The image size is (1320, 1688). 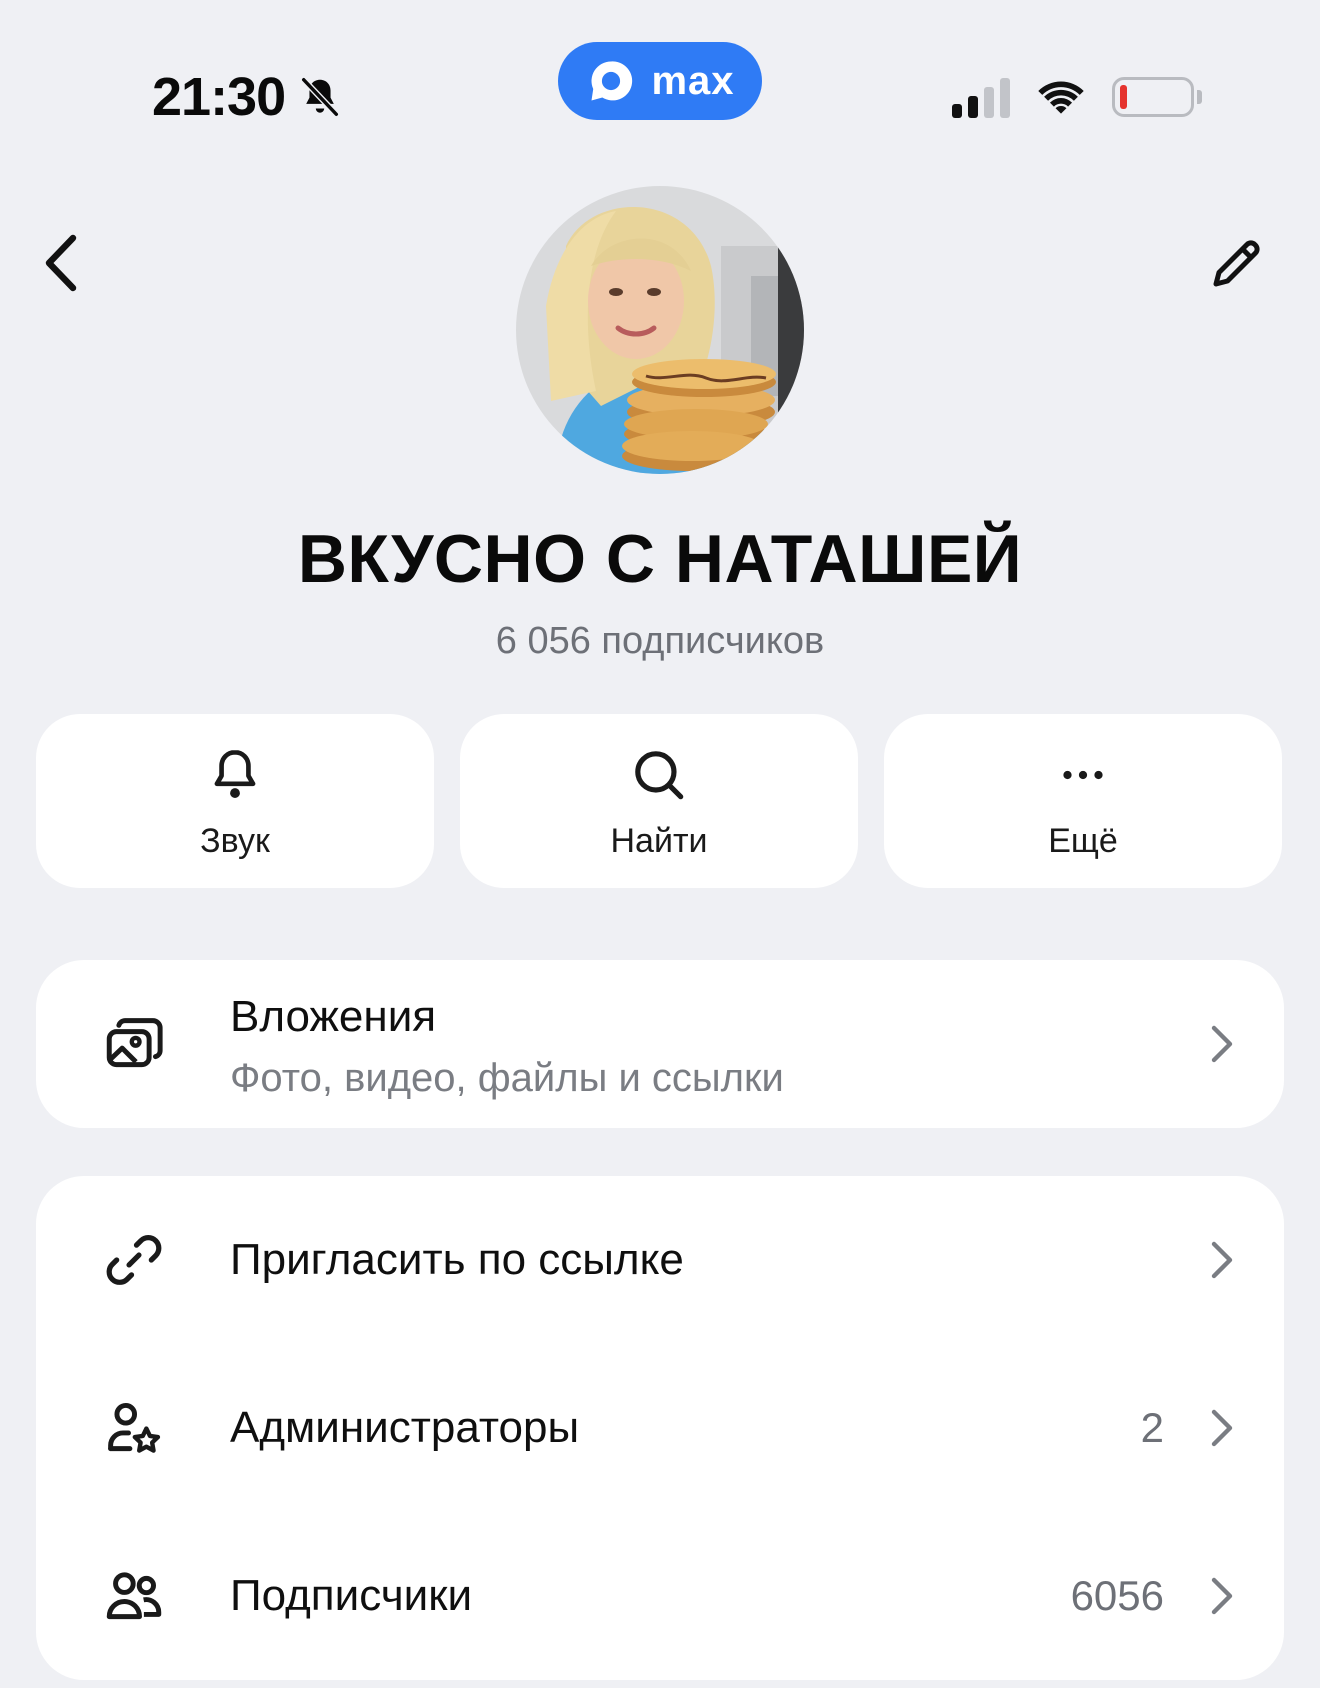 I want to click on attachments-text: Вложения Фото, видео, файлы и ссылки, so click(x=507, y=1046).